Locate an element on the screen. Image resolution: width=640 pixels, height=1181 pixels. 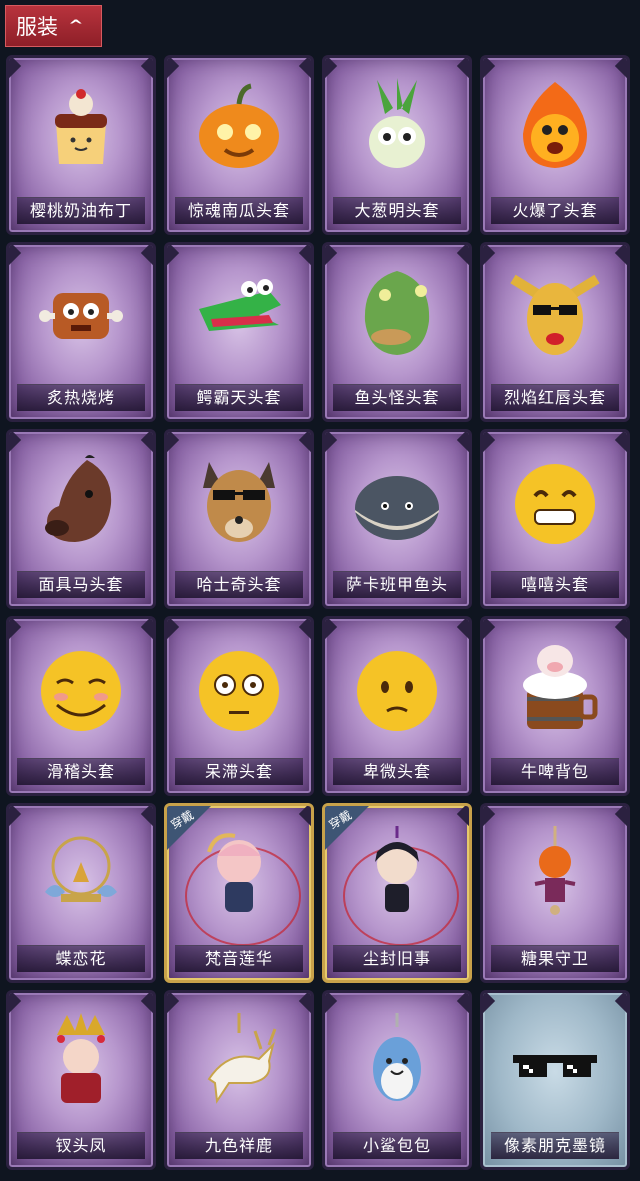
costume-item-name: 小鲨包包 is located at coordinates (397, 1145).